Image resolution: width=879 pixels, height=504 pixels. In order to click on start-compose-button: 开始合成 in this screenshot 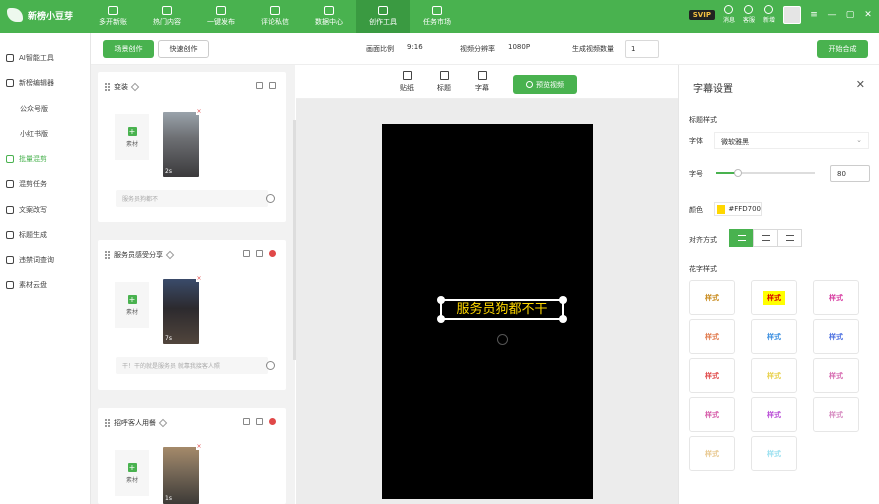, I will do `click(842, 49)`.